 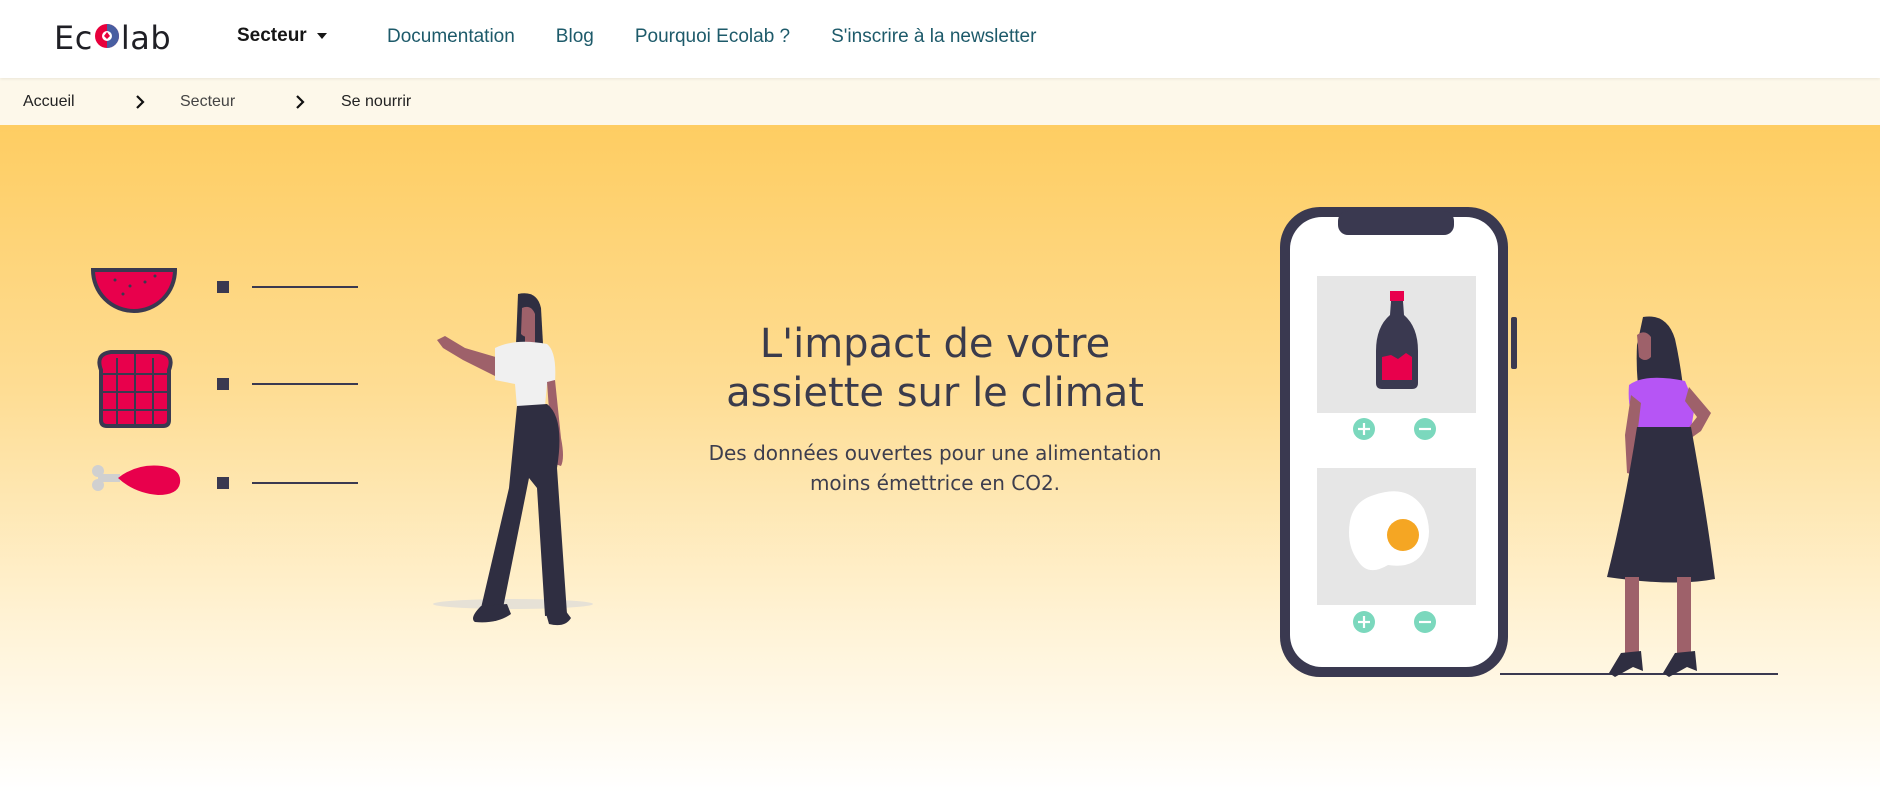 What do you see at coordinates (935, 368) in the screenshot?
I see `hero-title: L'impact de votre assiette sur le climat` at bounding box center [935, 368].